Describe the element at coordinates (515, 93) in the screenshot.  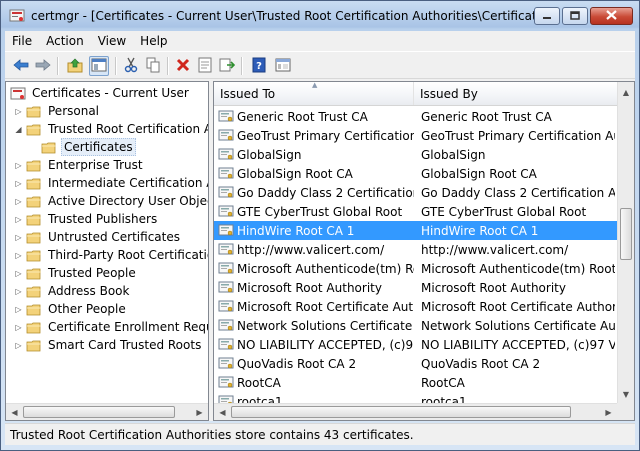
I see `column-issued-by: Issued By` at that location.